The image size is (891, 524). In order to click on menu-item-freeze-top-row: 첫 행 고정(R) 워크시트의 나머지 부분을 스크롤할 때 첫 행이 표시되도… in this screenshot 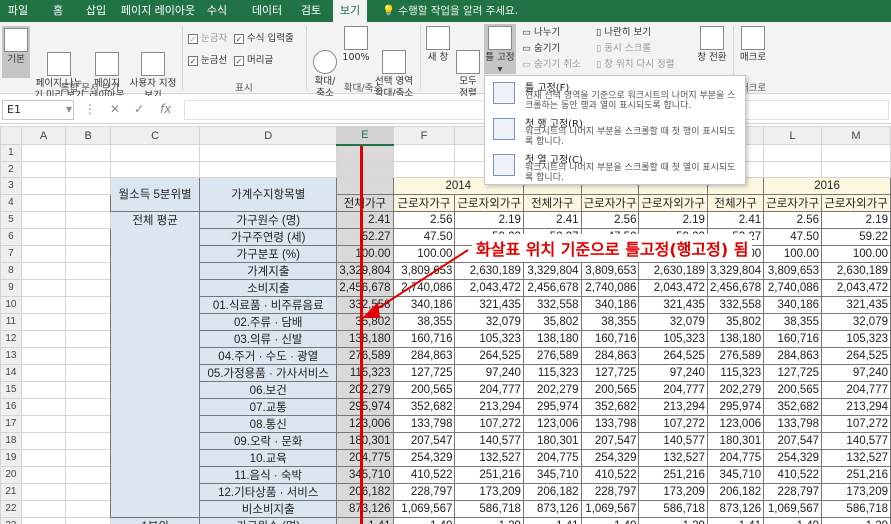, I will do `click(616, 130)`.